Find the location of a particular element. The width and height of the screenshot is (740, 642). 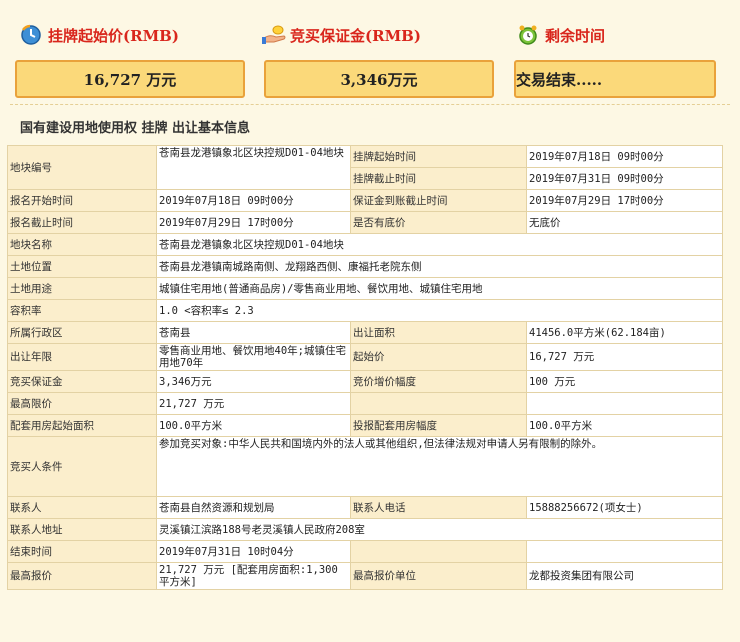

alarm-clock-icon is located at coordinates (528, 35).